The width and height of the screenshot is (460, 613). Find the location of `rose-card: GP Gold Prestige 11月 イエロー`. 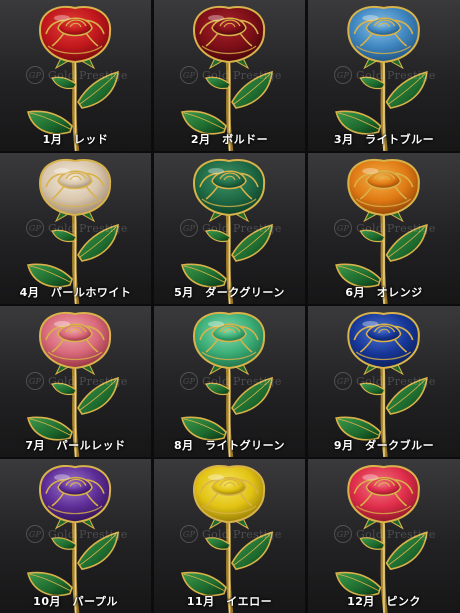

rose-card: GP Gold Prestige 11月 イエロー is located at coordinates (229, 536).